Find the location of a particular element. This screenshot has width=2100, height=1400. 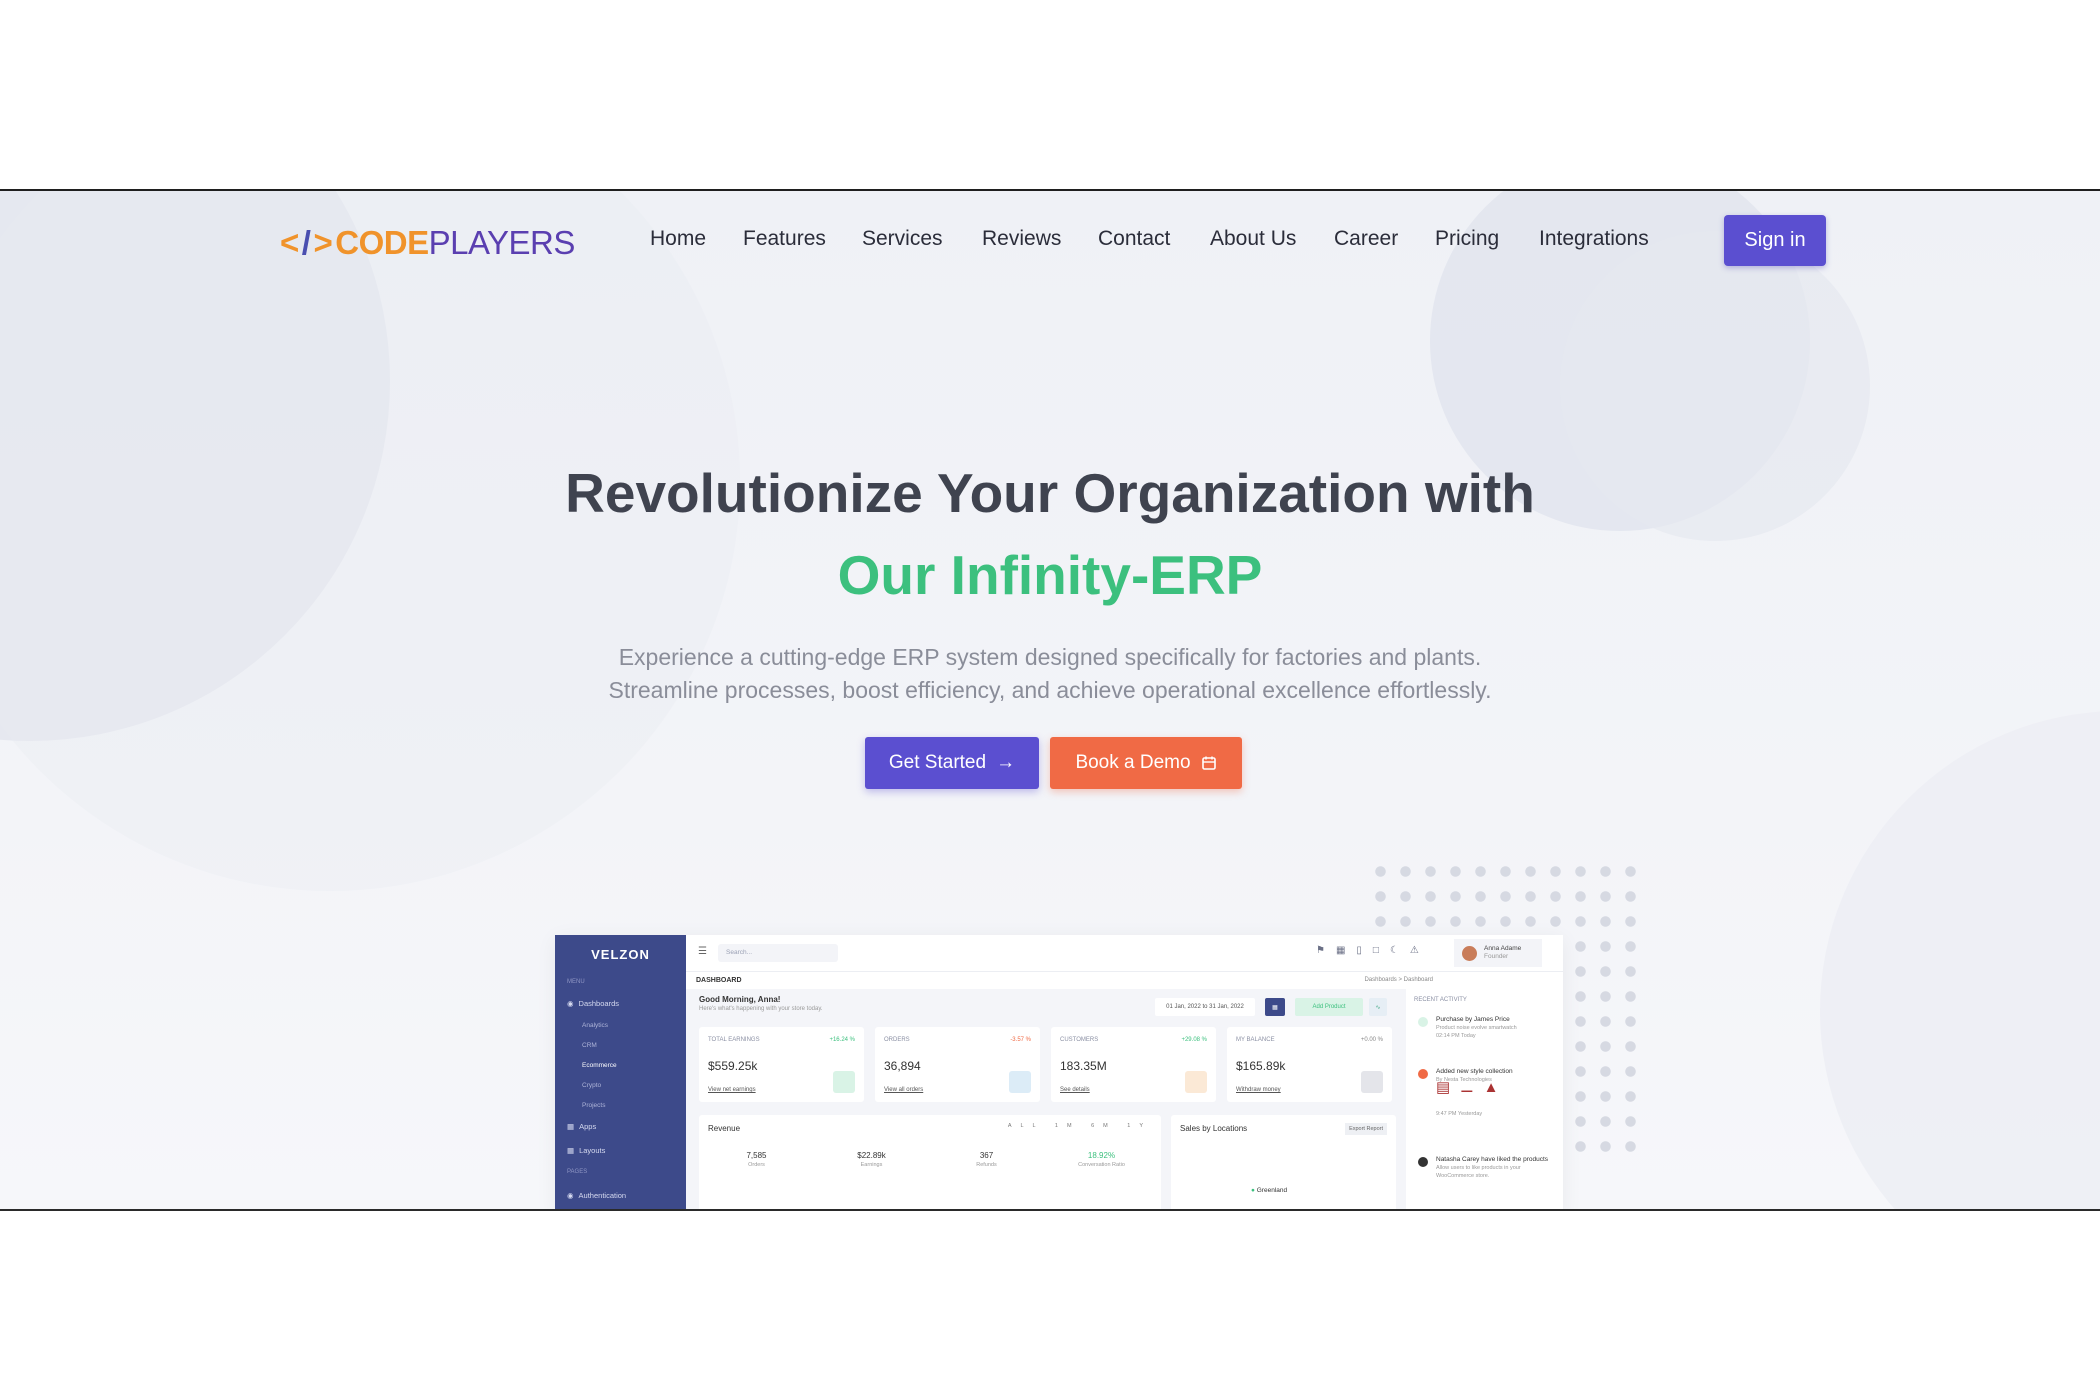

activity-entry-title: Purchase by James Price is located at coordinates (1473, 1019).